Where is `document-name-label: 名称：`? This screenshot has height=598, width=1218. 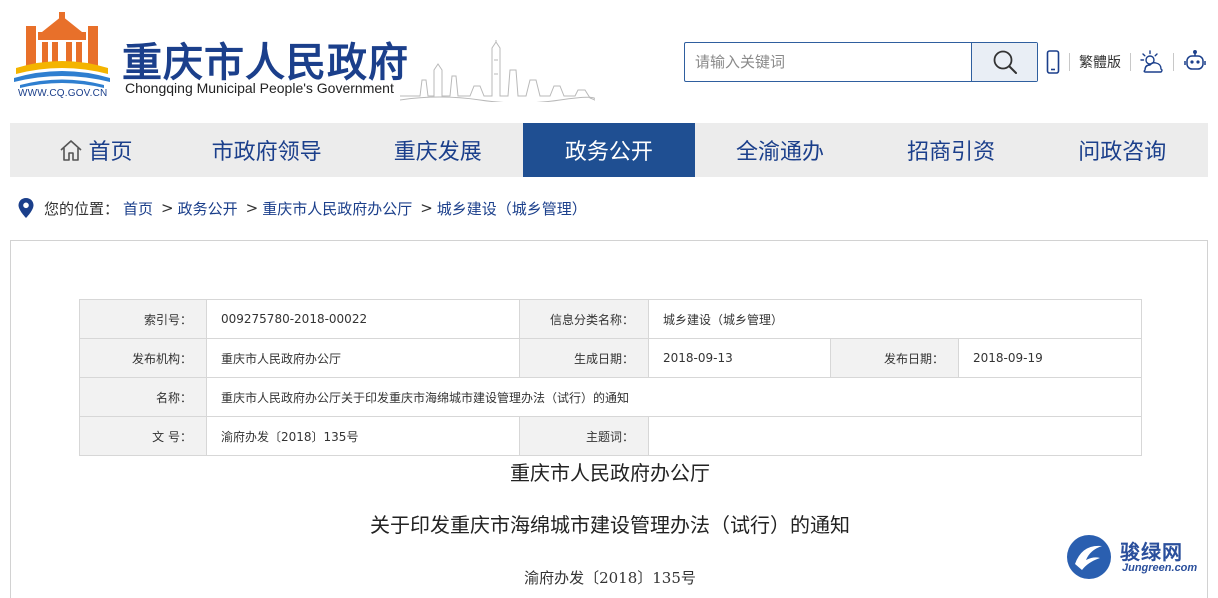
document-name-label: 名称： is located at coordinates (143, 397).